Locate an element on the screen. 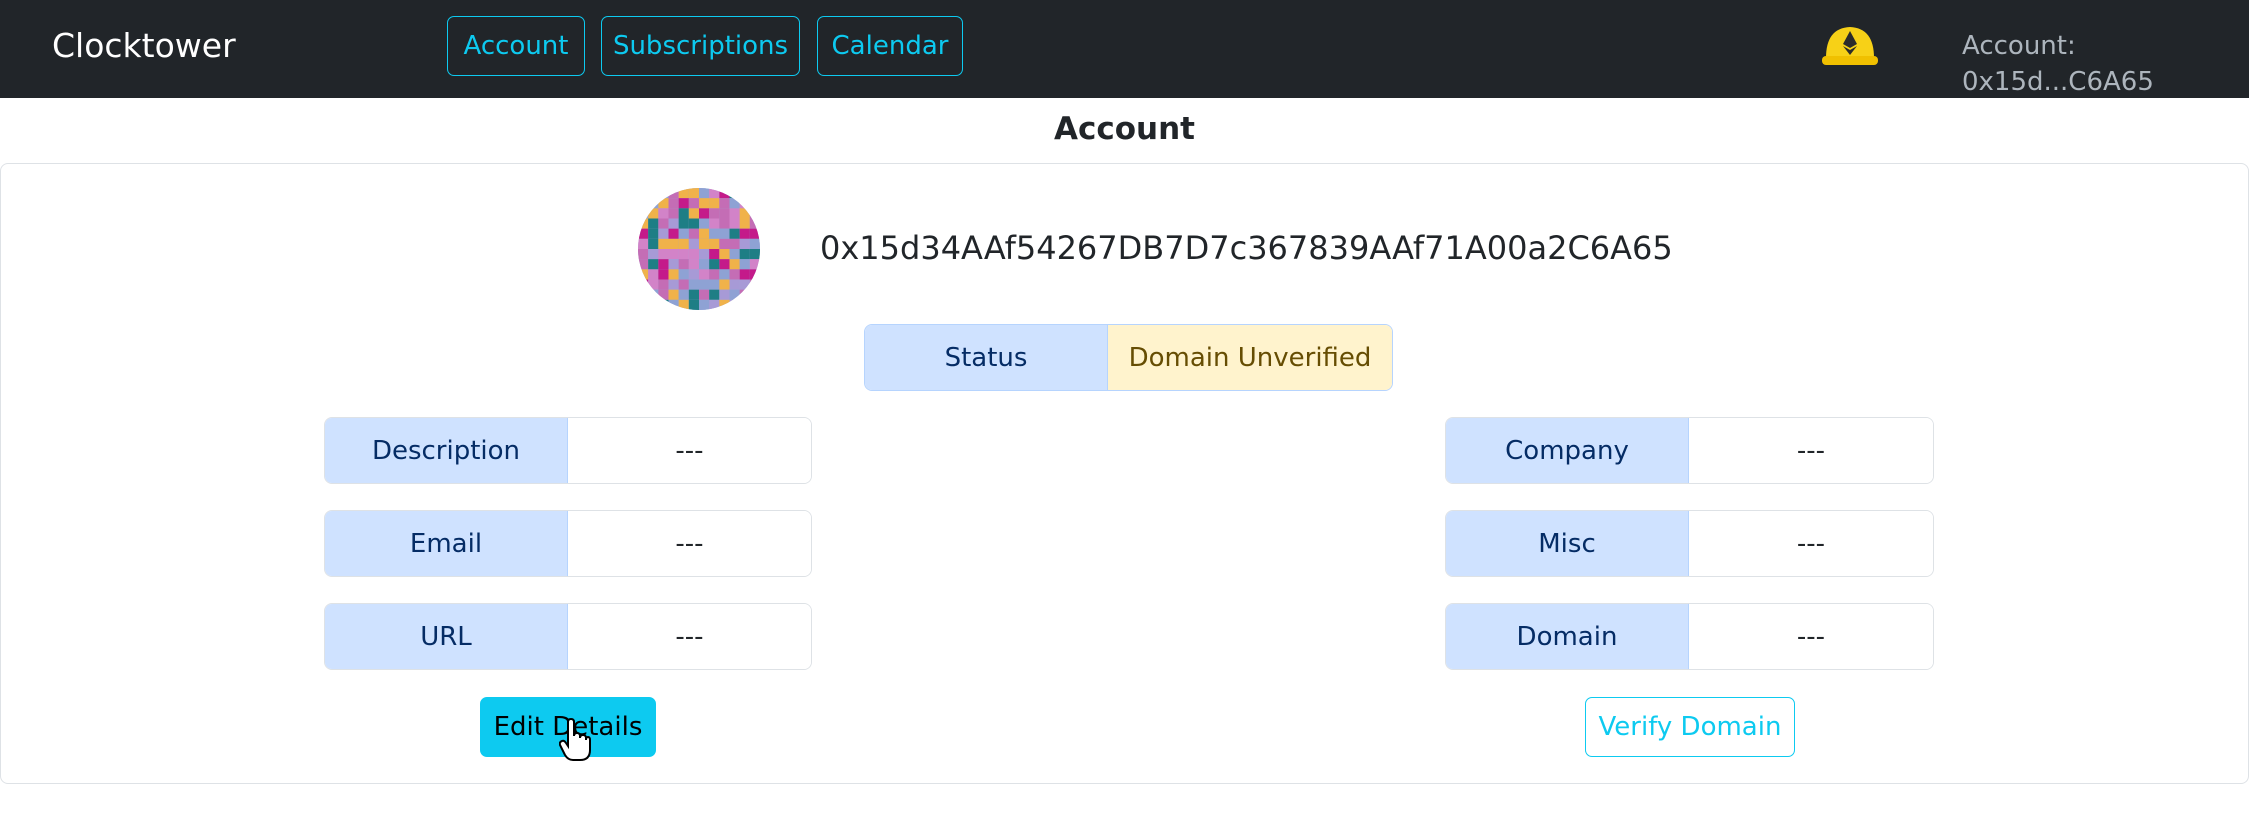  company-value: --- is located at coordinates (1811, 450).